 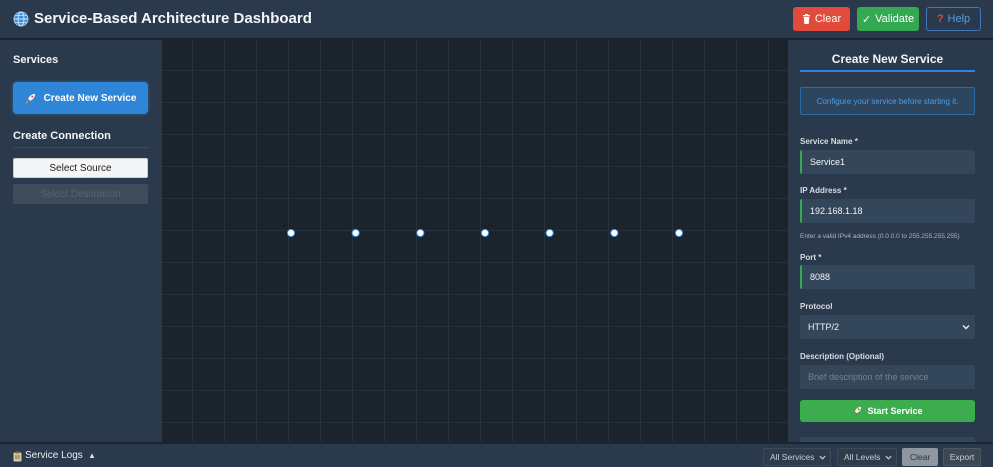 I want to click on port-input: 8088, so click(x=887, y=277).